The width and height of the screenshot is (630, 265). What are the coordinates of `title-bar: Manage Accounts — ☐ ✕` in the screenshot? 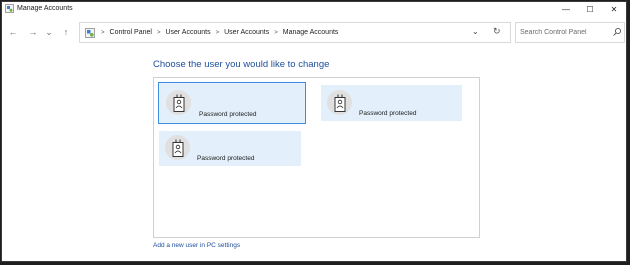 It's located at (314, 9).